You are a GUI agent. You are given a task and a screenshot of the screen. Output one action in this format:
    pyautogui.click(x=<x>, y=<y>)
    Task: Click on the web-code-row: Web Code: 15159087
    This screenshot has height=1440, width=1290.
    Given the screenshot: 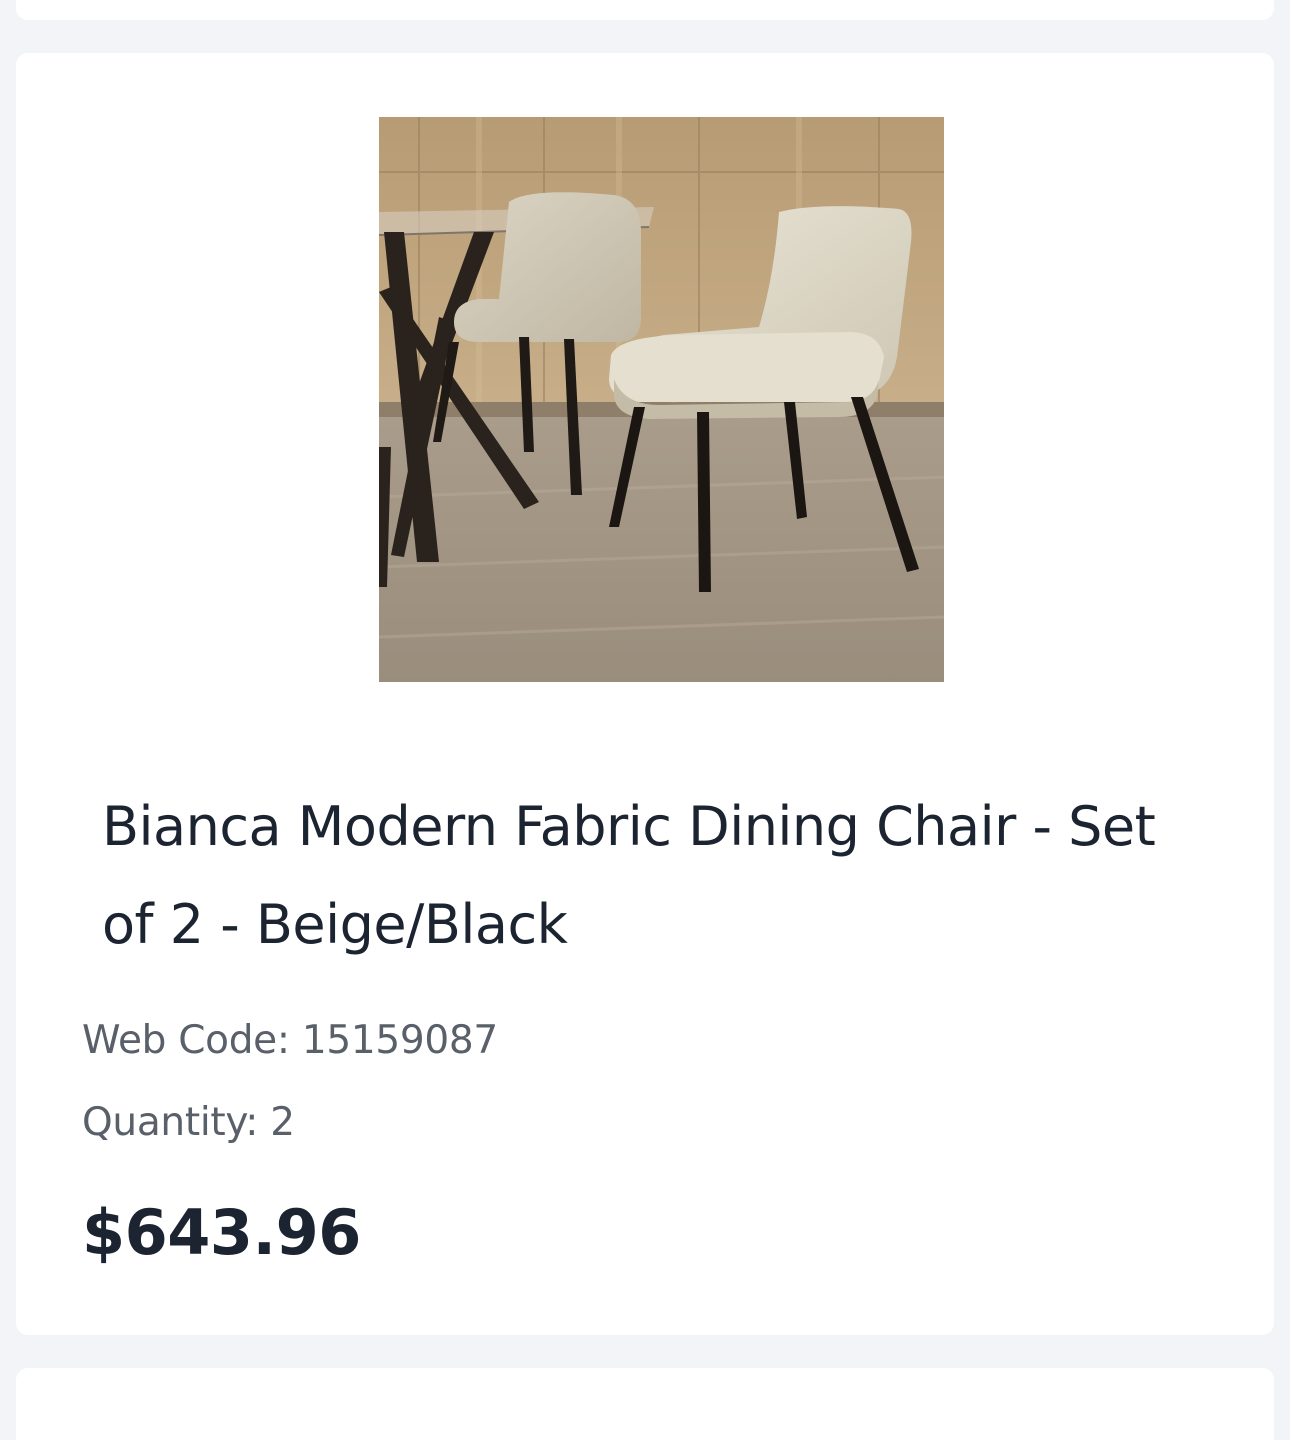 What is the action you would take?
    pyautogui.click(x=290, y=1040)
    